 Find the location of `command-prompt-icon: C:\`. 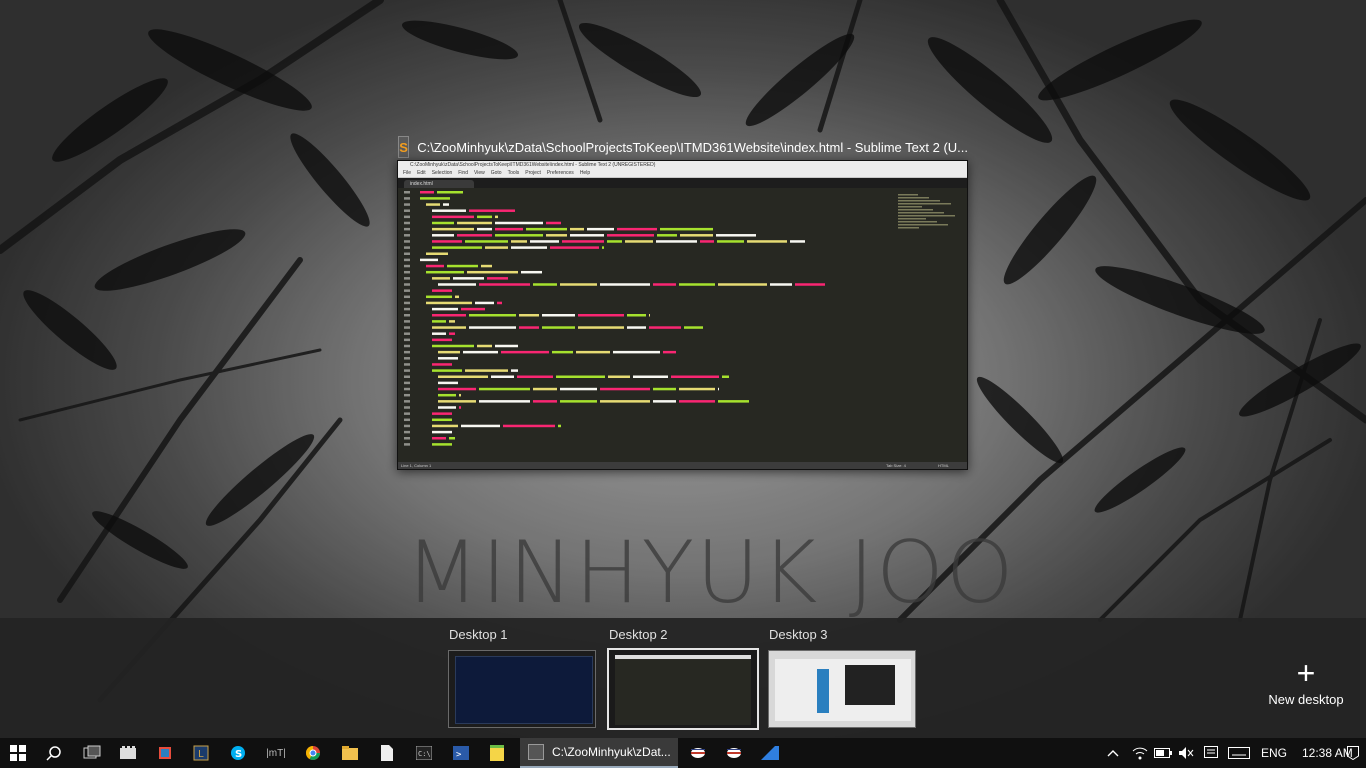

command-prompt-icon: C:\ is located at coordinates (424, 753).